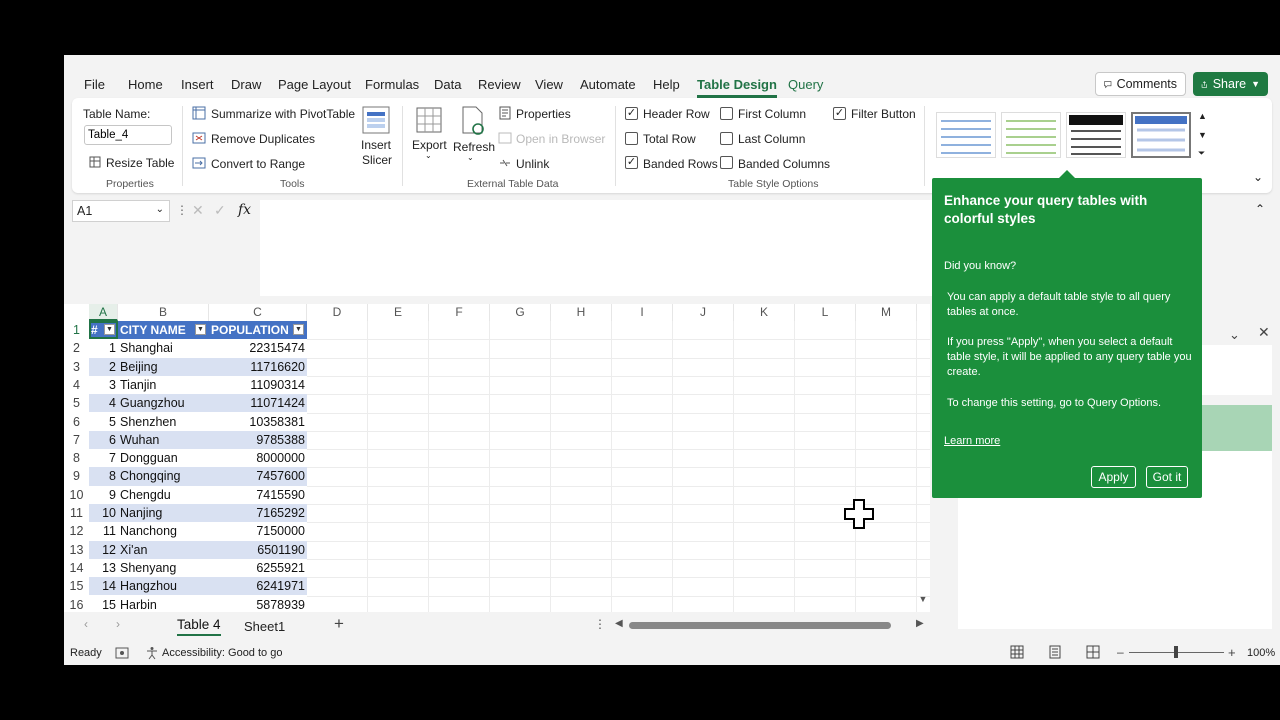 The image size is (1280, 720). I want to click on tab-automate: Automate, so click(608, 84).